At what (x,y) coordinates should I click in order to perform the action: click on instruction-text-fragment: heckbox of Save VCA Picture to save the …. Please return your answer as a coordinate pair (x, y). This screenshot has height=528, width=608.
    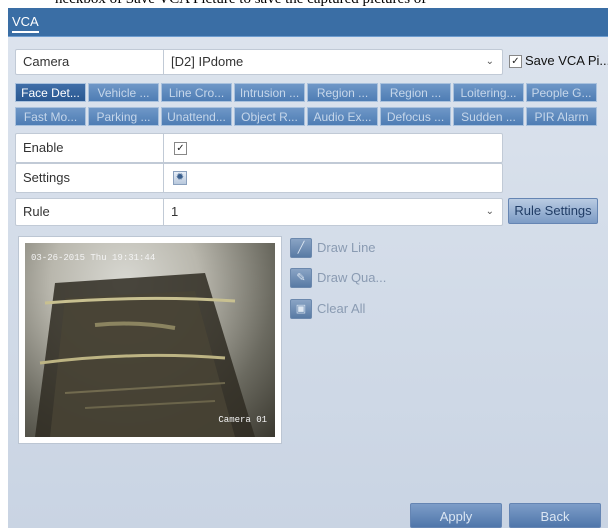
    Looking at the image, I should click on (304, 4).